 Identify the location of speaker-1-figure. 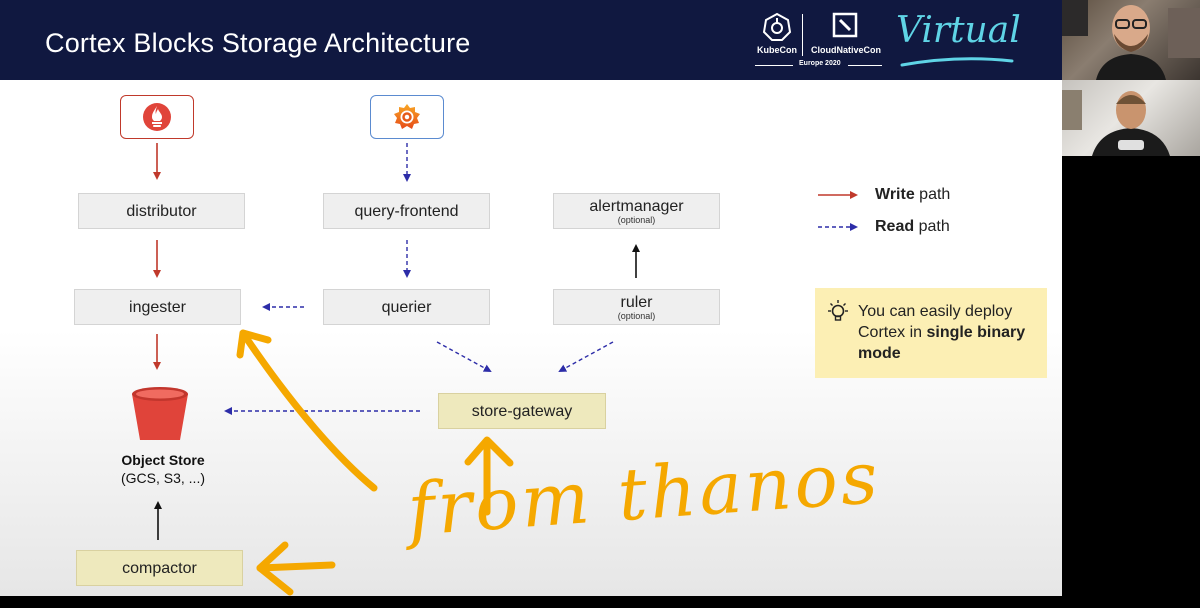
(1131, 40).